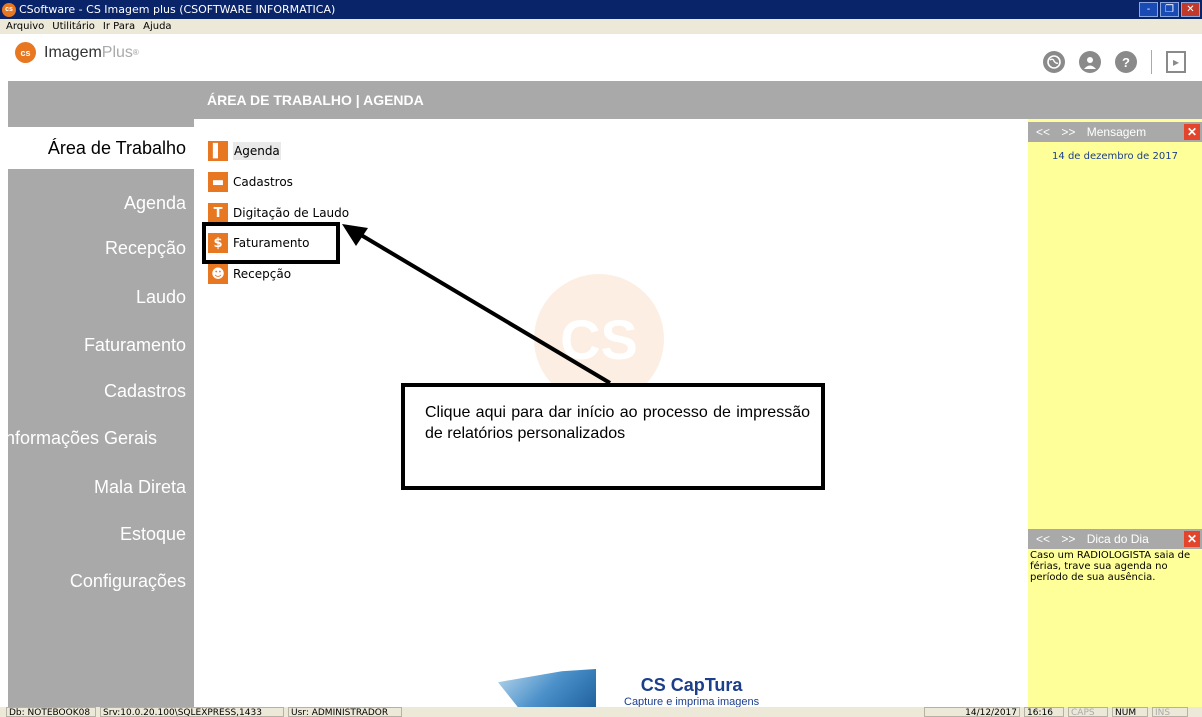 Image resolution: width=1202 pixels, height=717 pixels. I want to click on reception-icon: ☻, so click(218, 274).